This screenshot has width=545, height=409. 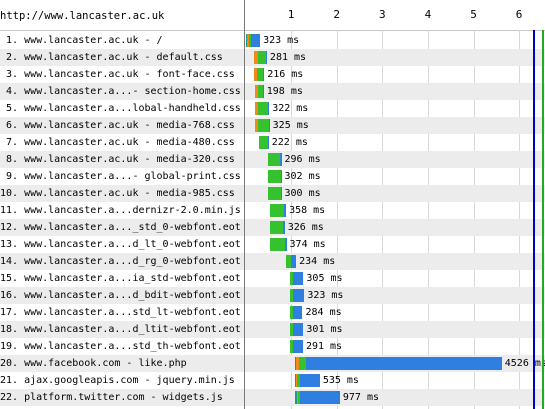 What do you see at coordinates (325, 295) in the screenshot?
I see `request-time: 323 ms` at bounding box center [325, 295].